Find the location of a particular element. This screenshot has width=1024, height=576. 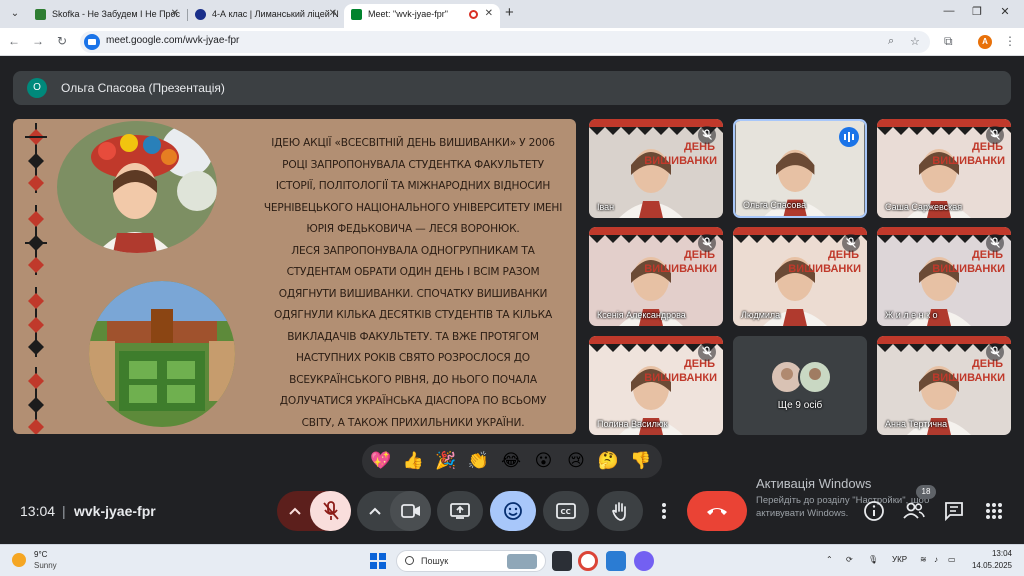

task-view-icon is located at coordinates (562, 561).